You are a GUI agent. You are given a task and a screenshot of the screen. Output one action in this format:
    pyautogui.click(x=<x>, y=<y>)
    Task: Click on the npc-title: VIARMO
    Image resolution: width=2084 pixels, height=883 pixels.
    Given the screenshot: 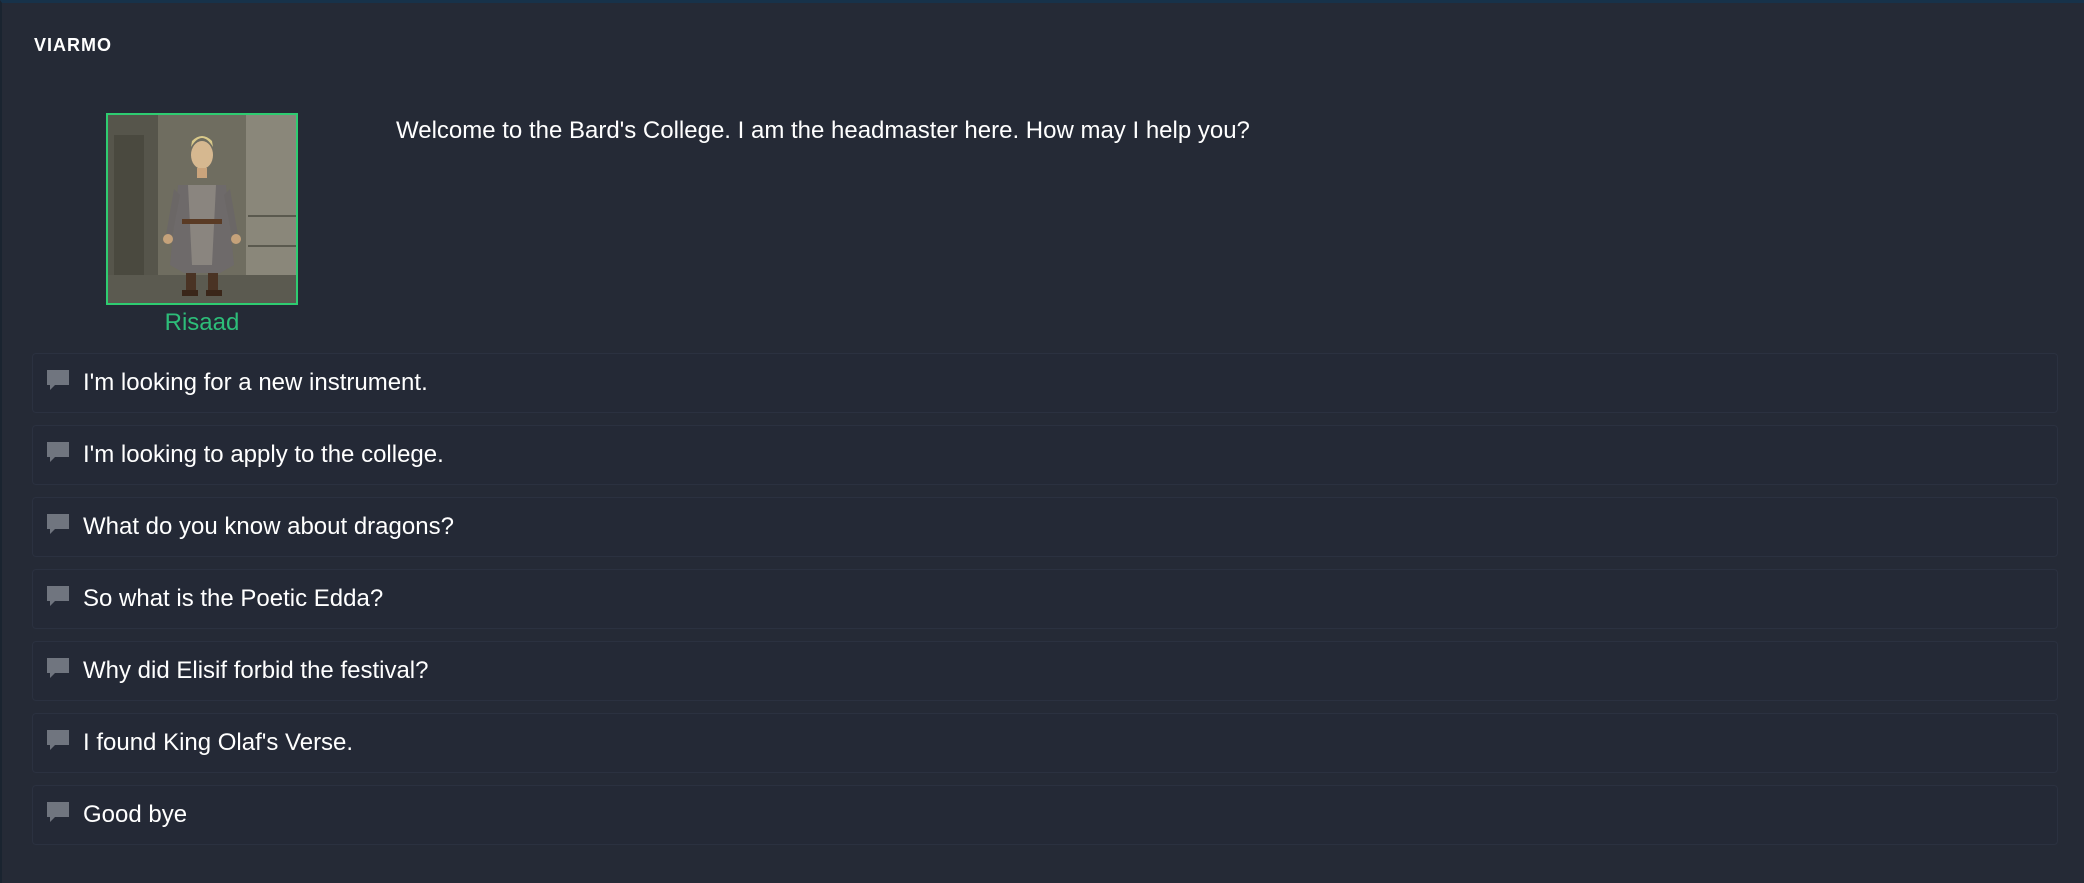 What is the action you would take?
    pyautogui.click(x=73, y=45)
    